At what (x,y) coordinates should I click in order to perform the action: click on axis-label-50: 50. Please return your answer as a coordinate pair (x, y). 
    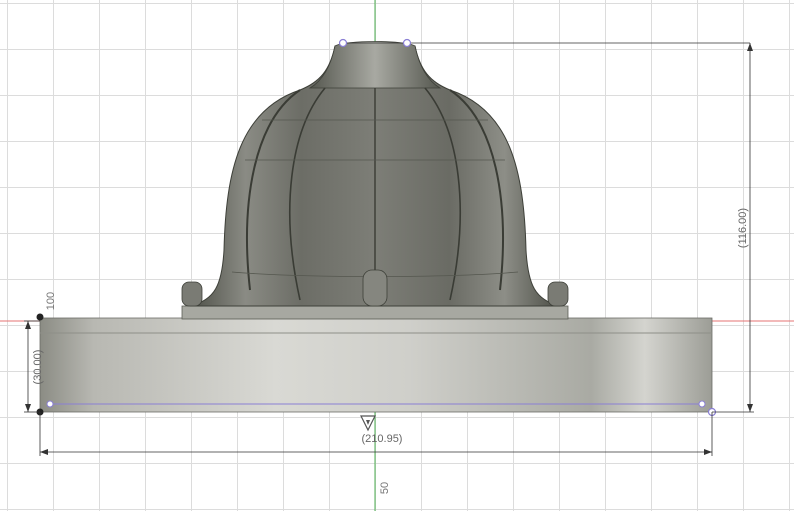
    Looking at the image, I should click on (385, 488).